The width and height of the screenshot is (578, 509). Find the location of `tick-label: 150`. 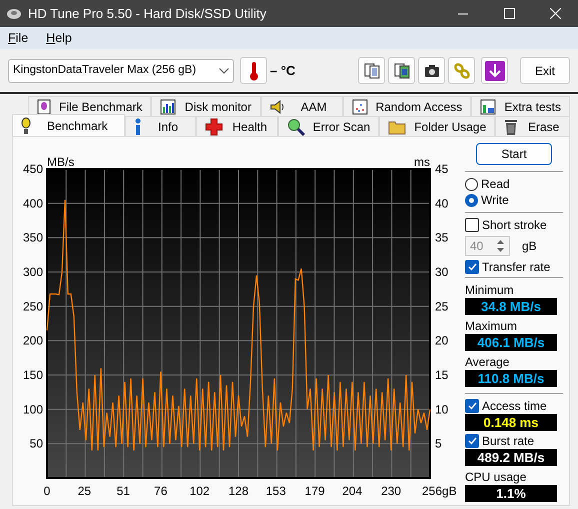

tick-label: 150 is located at coordinates (32, 375).